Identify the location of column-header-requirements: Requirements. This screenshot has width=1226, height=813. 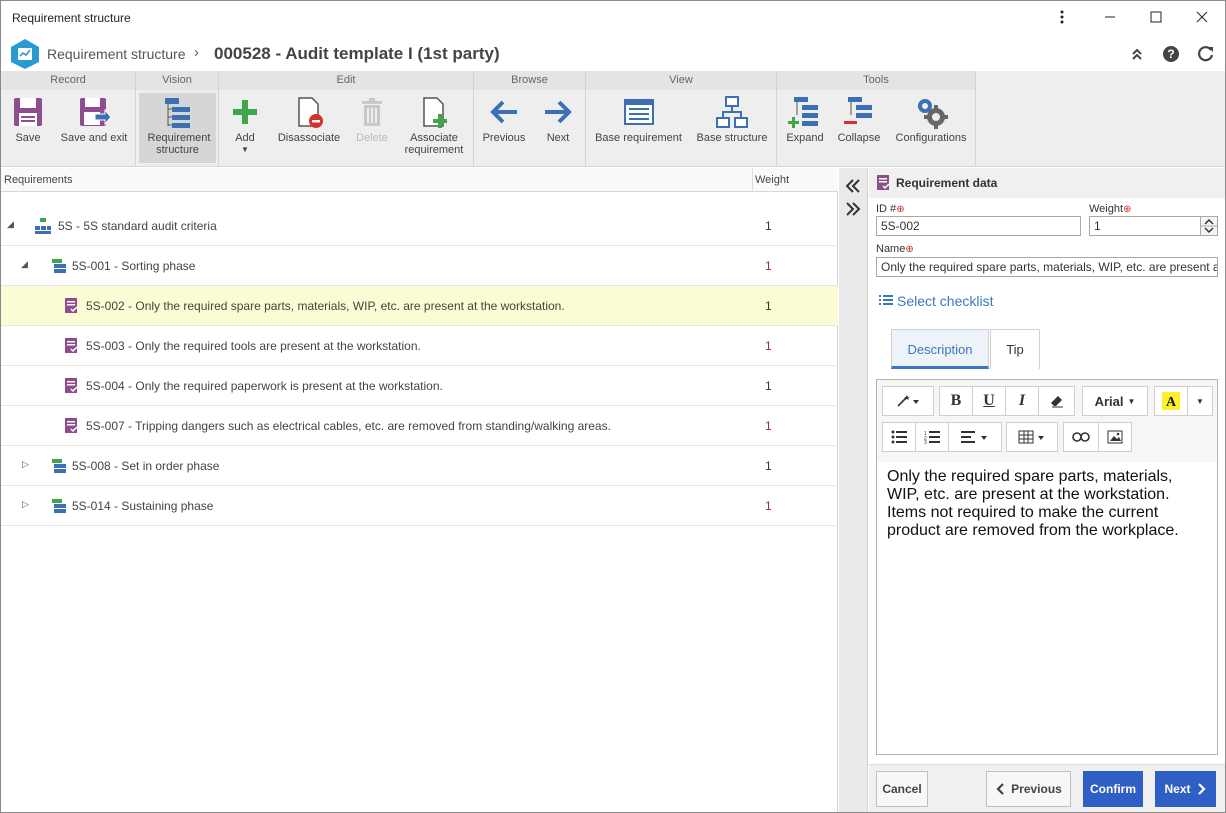
(38, 180).